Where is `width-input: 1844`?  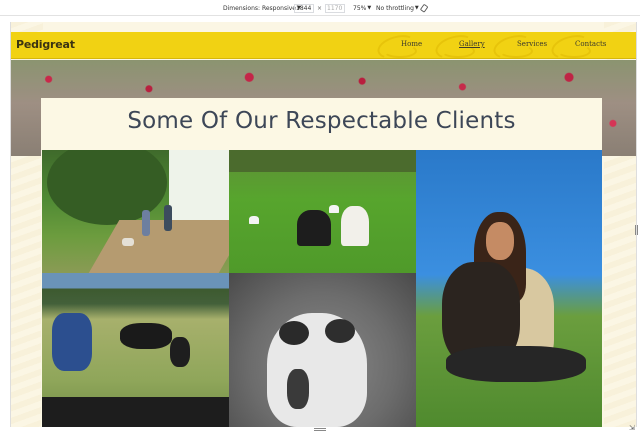
width-input: 1844 is located at coordinates (304, 8).